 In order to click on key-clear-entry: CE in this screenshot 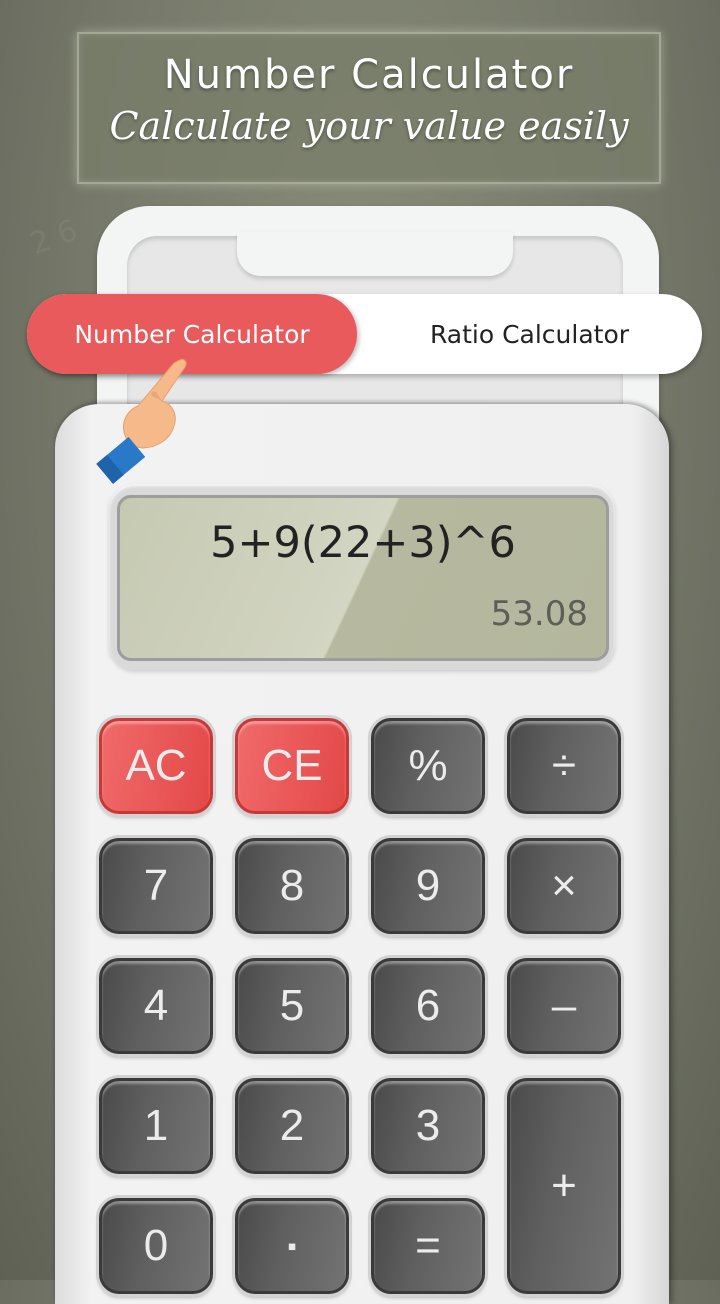, I will do `click(292, 766)`.